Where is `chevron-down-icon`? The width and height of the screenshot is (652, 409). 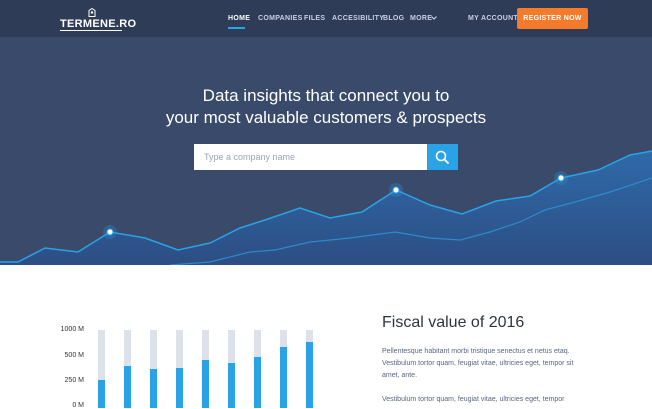 chevron-down-icon is located at coordinates (434, 18).